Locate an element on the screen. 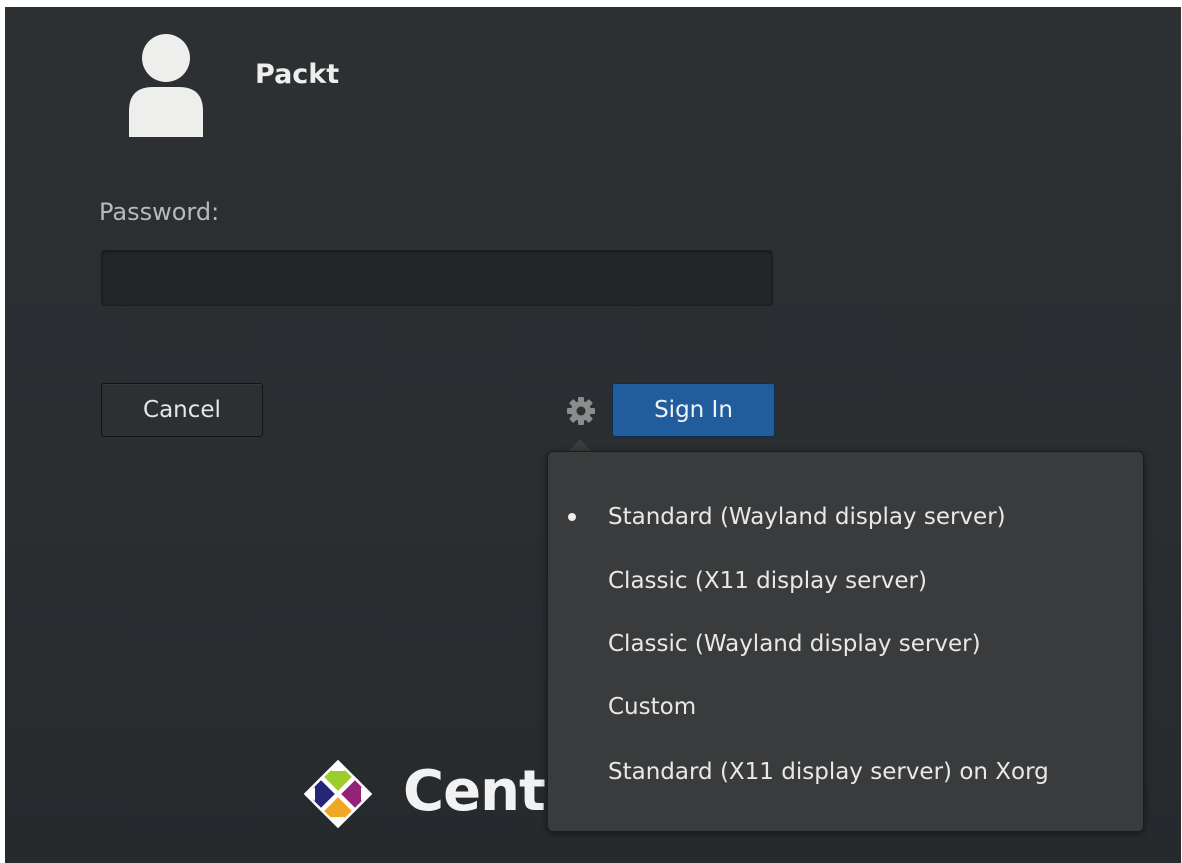  cancel-button: Cancel is located at coordinates (182, 410).